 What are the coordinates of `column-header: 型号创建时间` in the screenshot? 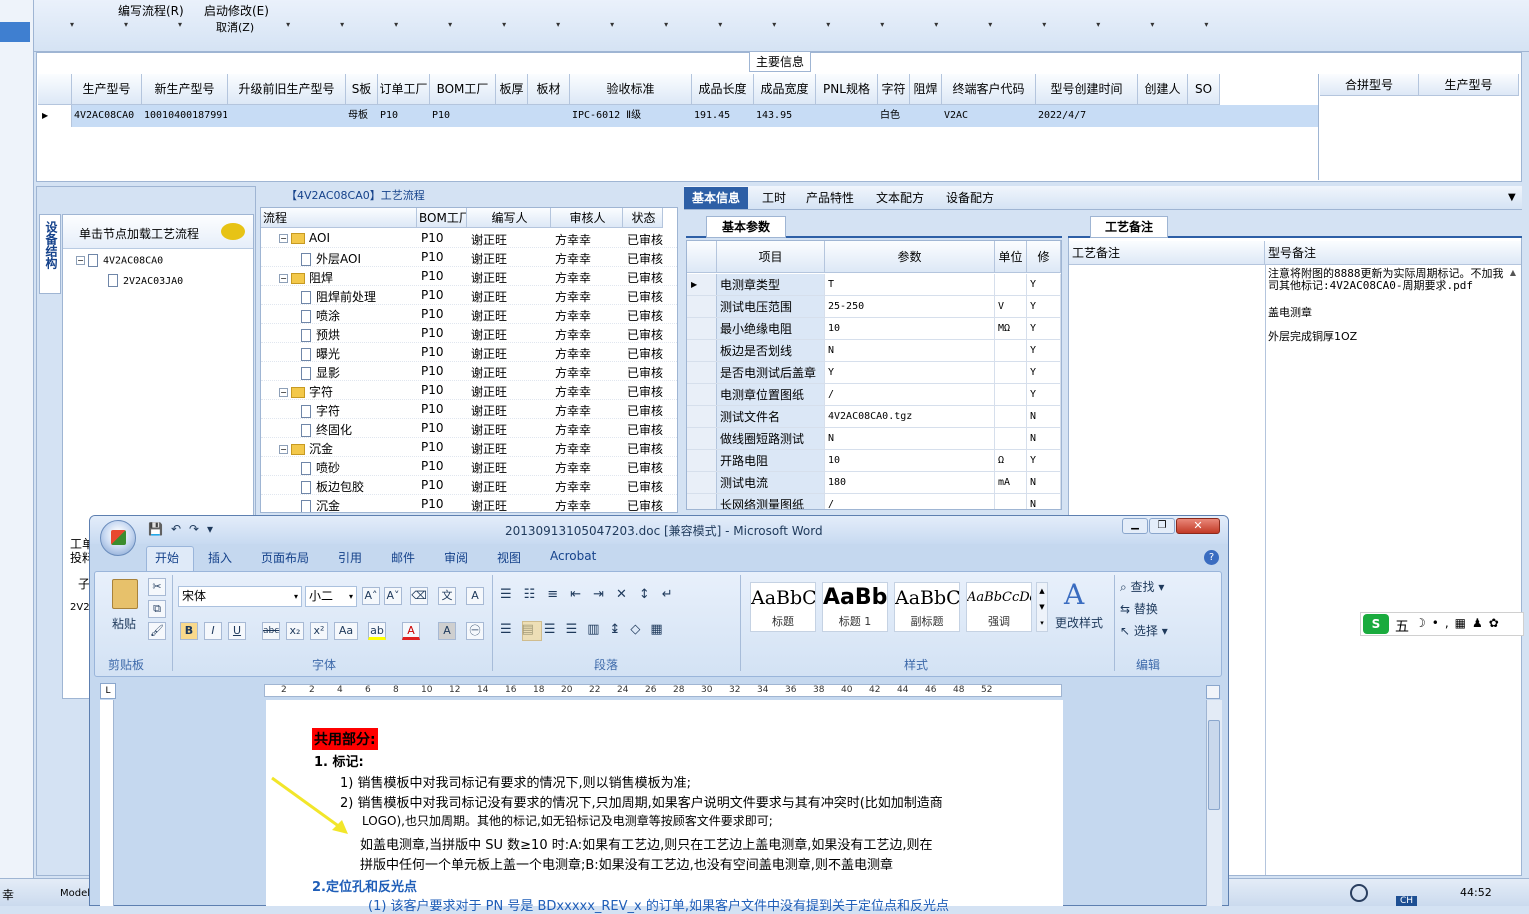 It's located at (1087, 89).